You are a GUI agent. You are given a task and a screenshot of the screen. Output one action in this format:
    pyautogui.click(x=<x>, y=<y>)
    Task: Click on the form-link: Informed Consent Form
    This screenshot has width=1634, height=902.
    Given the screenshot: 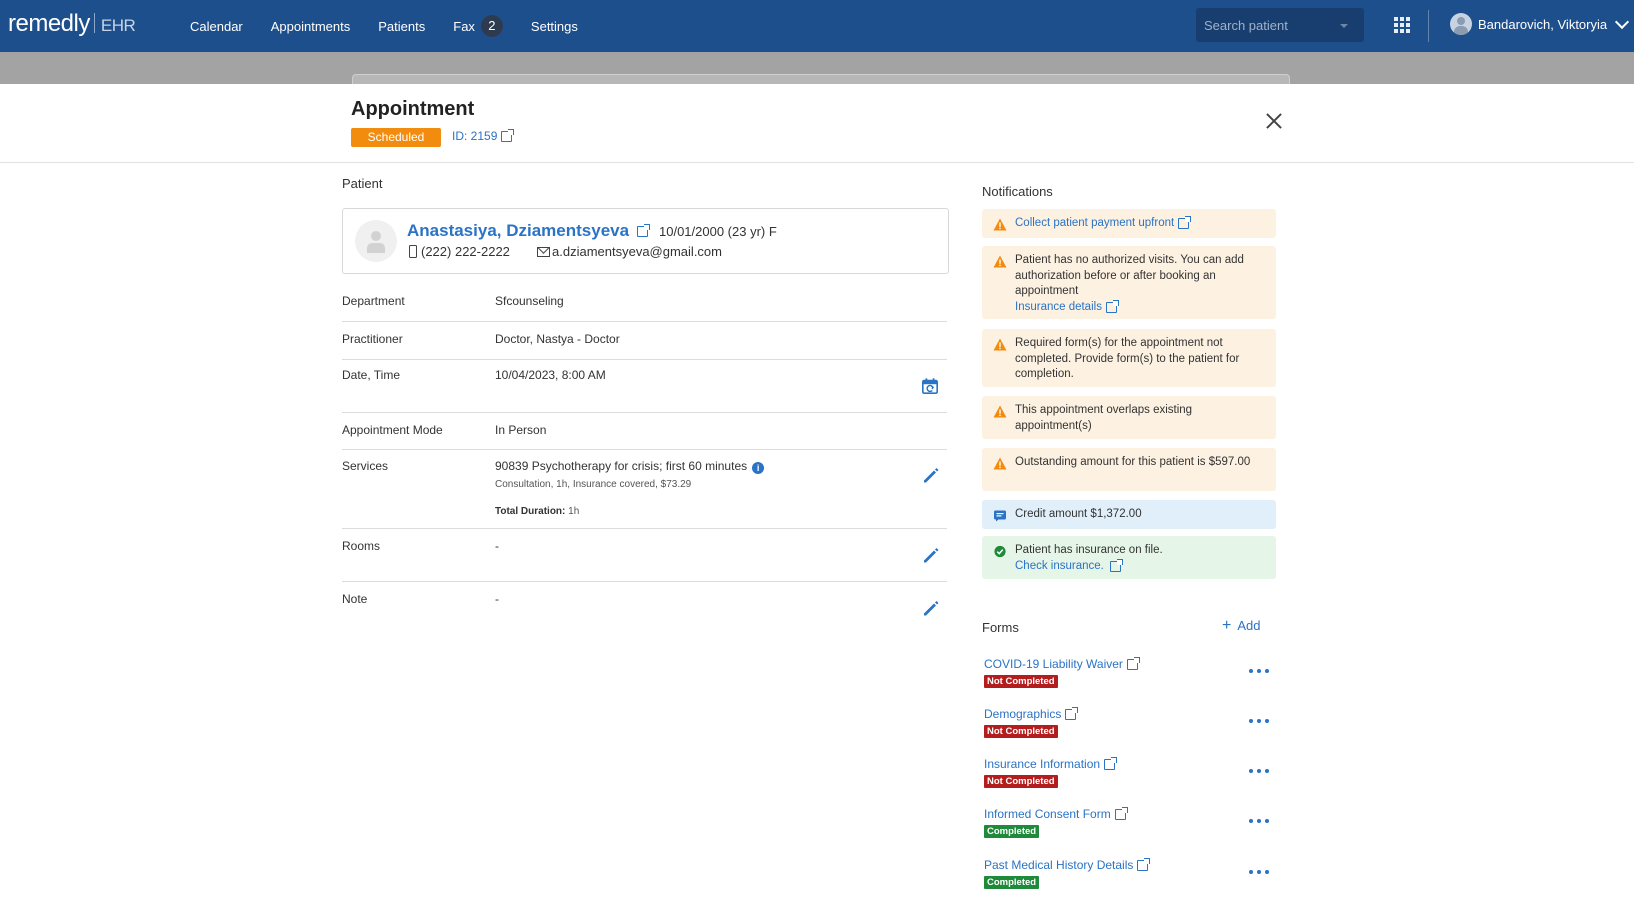 What is the action you would take?
    pyautogui.click(x=1056, y=813)
    